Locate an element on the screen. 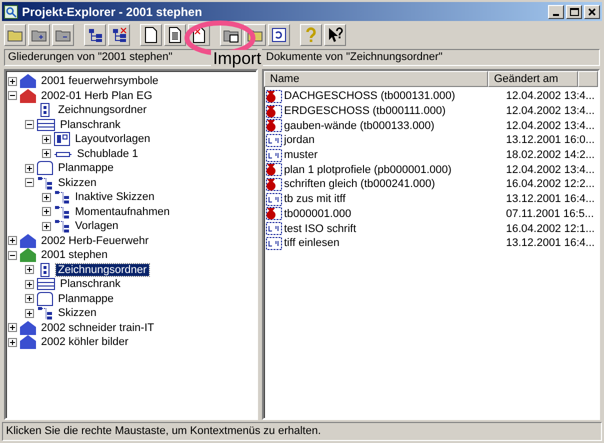 The image size is (604, 443). document-button is located at coordinates (175, 35).